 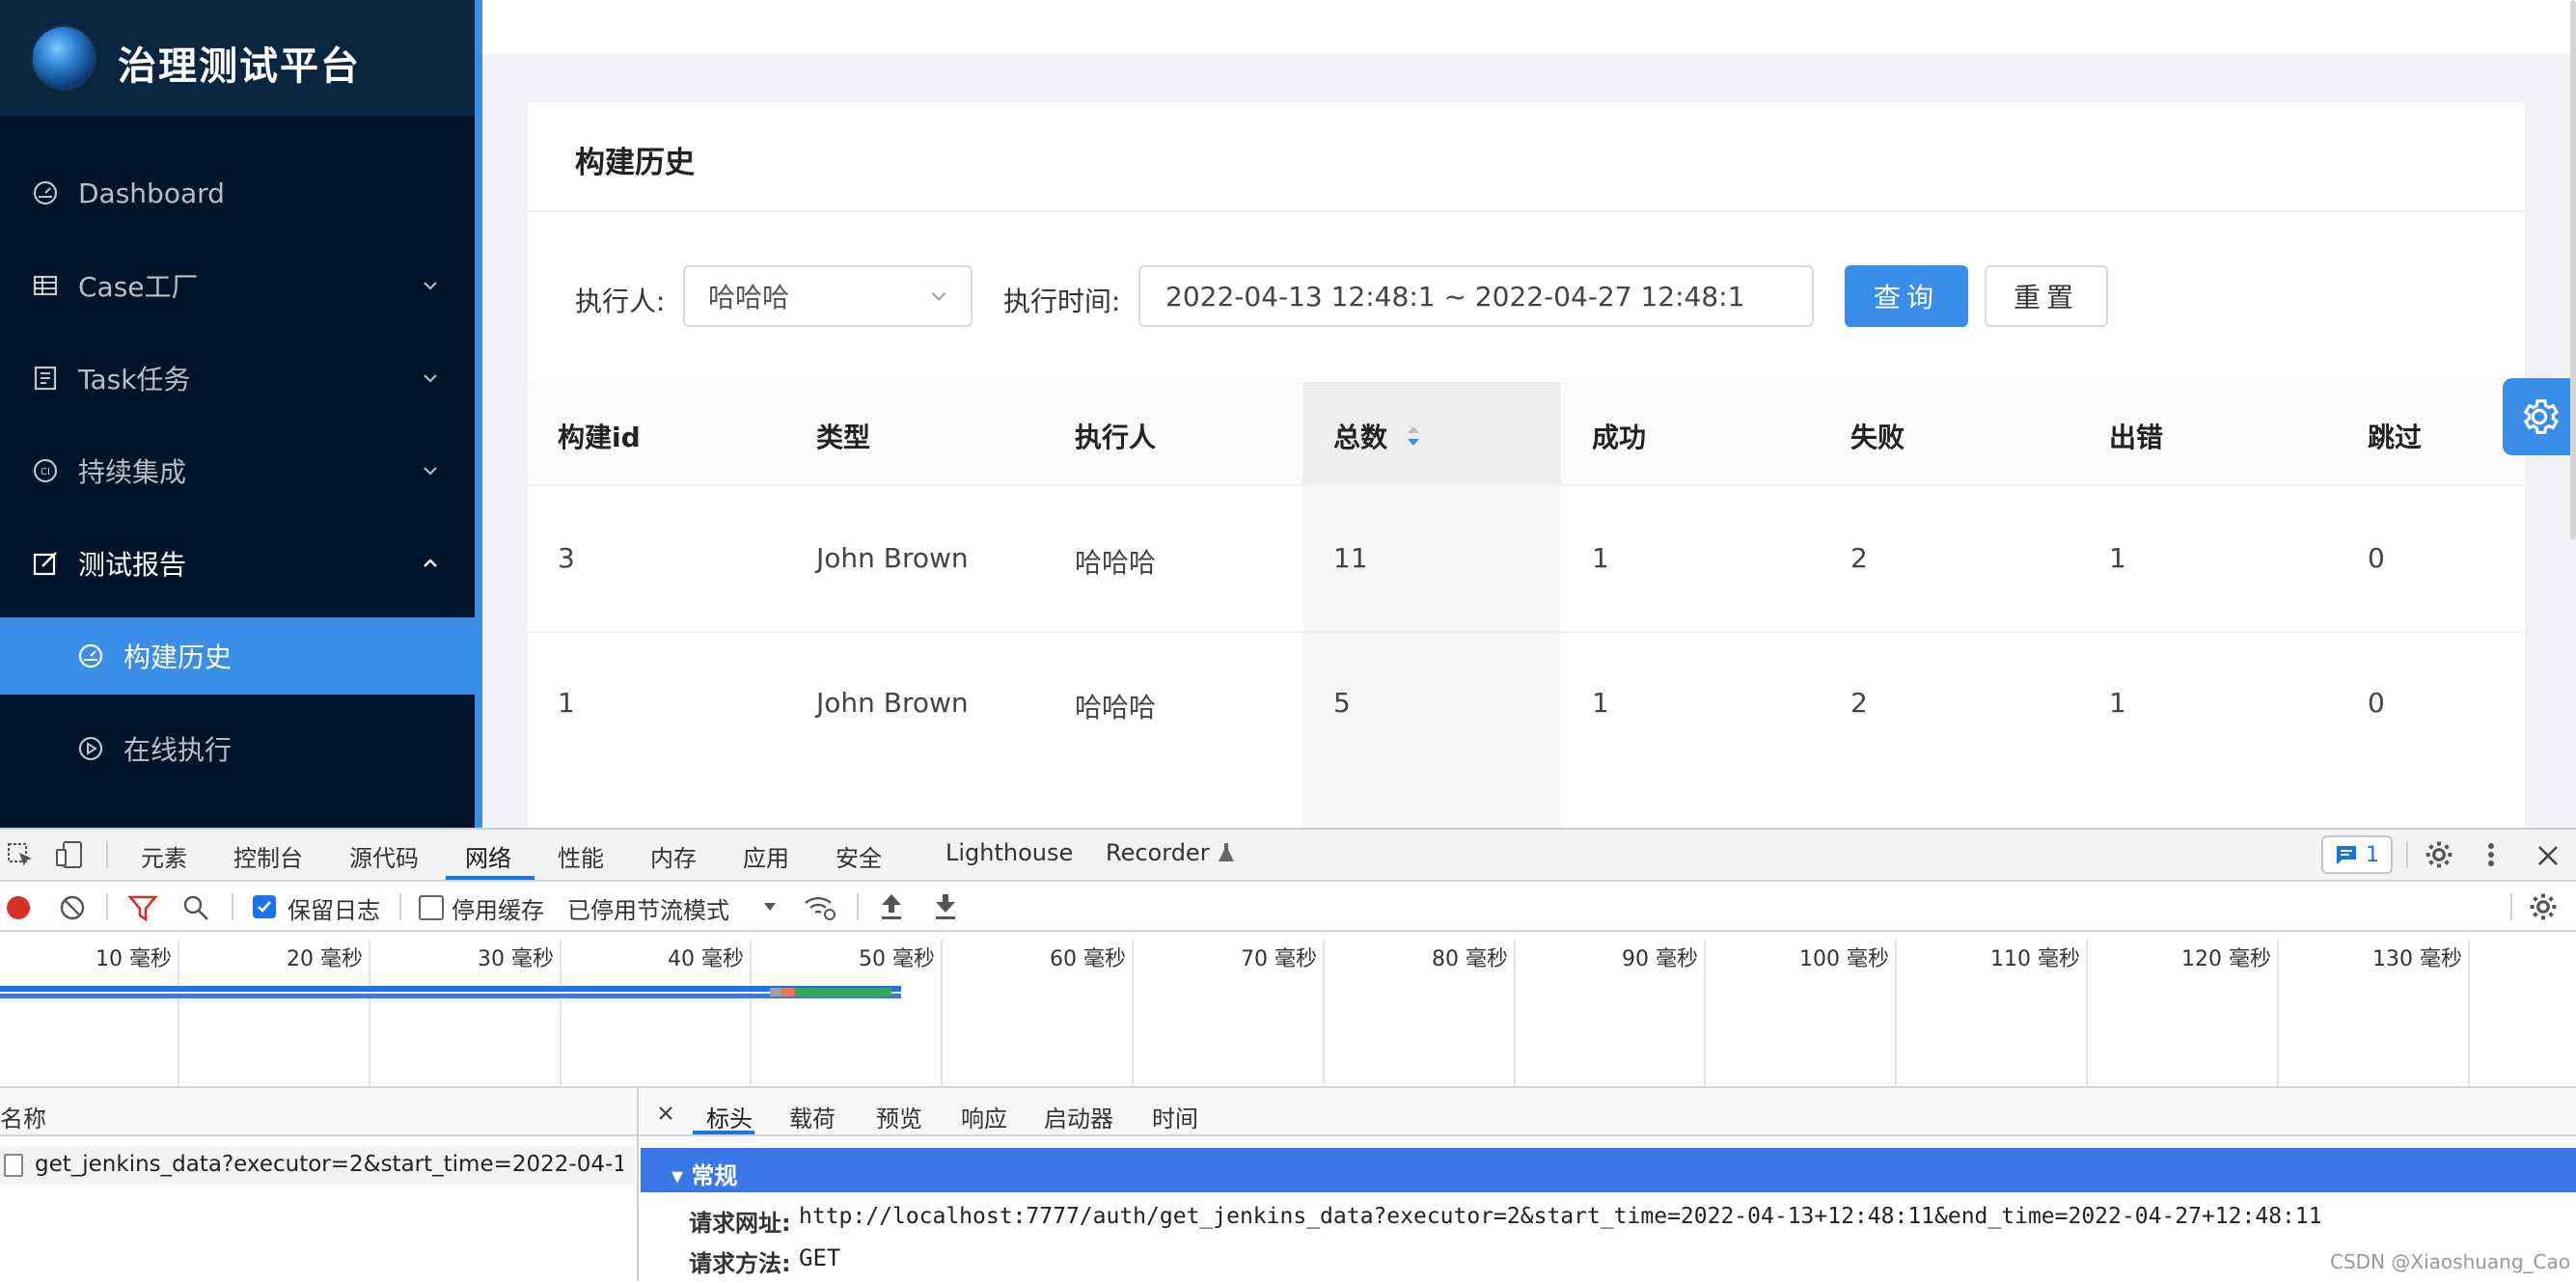 I want to click on devtools-tab-elements: 元素, so click(x=164, y=856).